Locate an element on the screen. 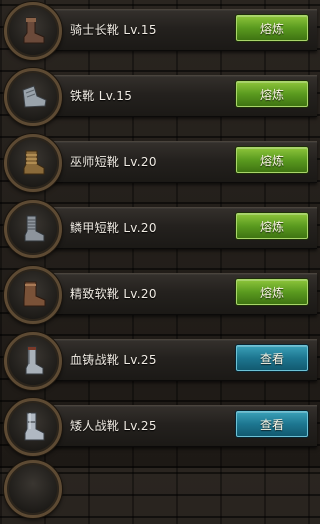 The width and height of the screenshot is (320, 524). item-name: 鳞甲短靴 Lv.20 is located at coordinates (113, 228).